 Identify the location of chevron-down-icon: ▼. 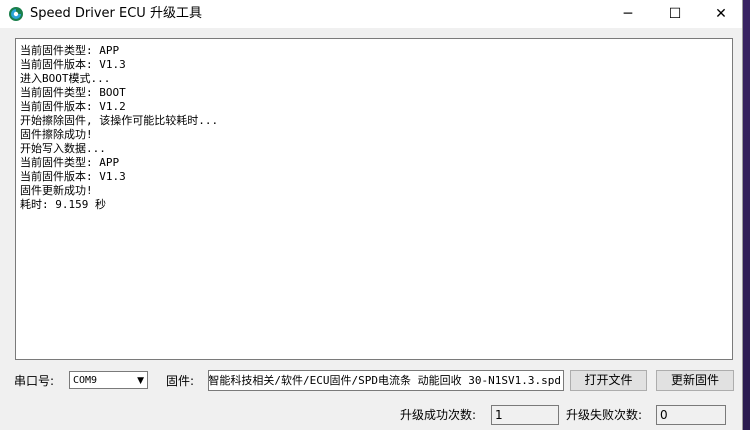
(140, 381).